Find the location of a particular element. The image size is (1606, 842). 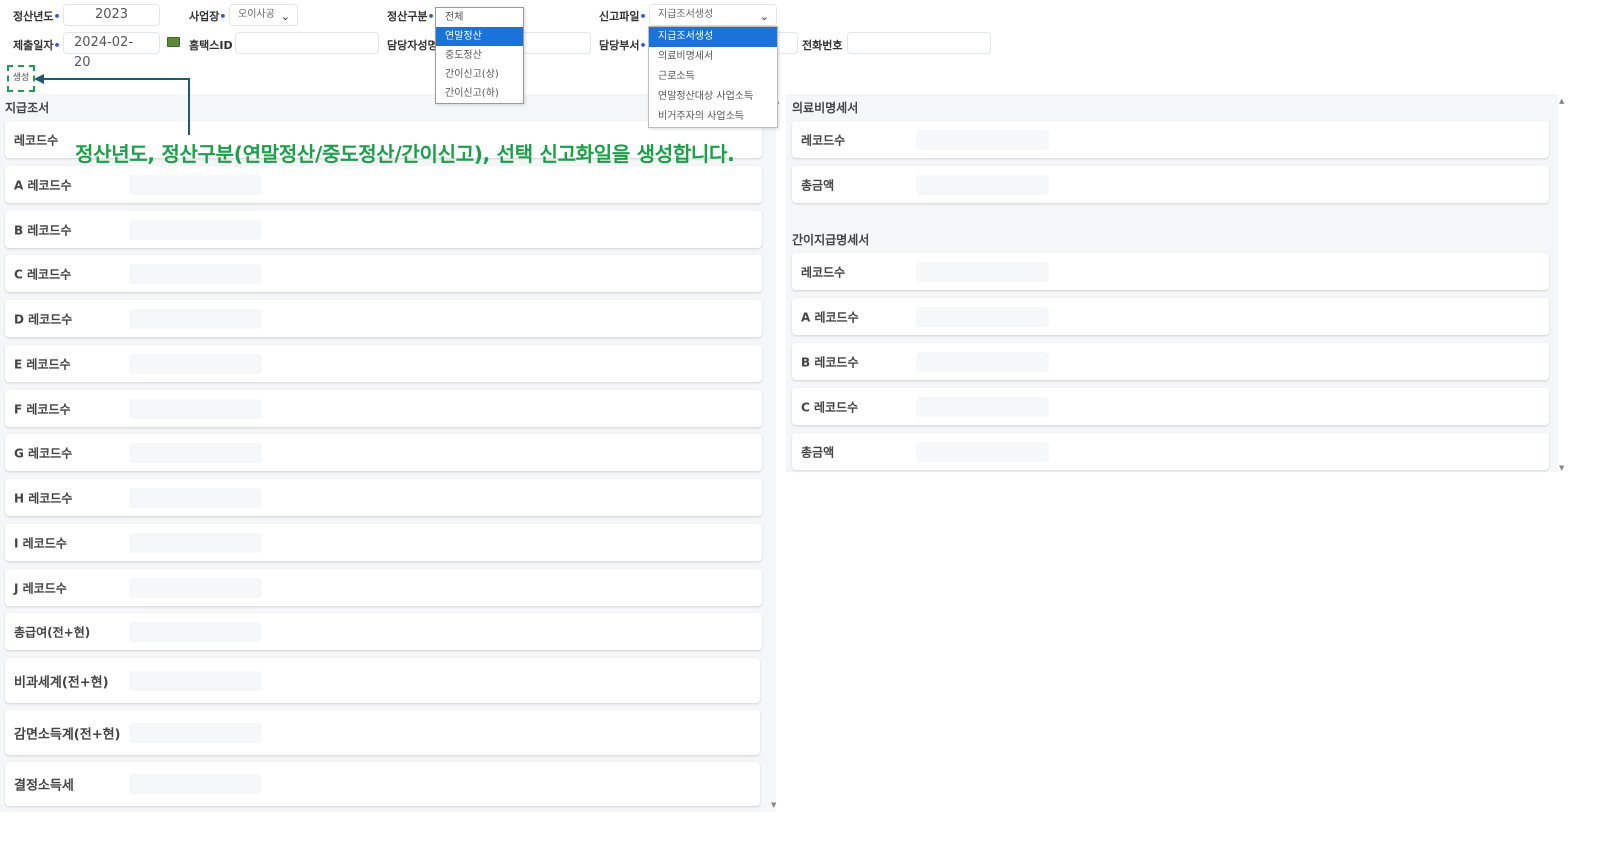

report-file-option: 연말정산대상 사업소득 is located at coordinates (713, 97).